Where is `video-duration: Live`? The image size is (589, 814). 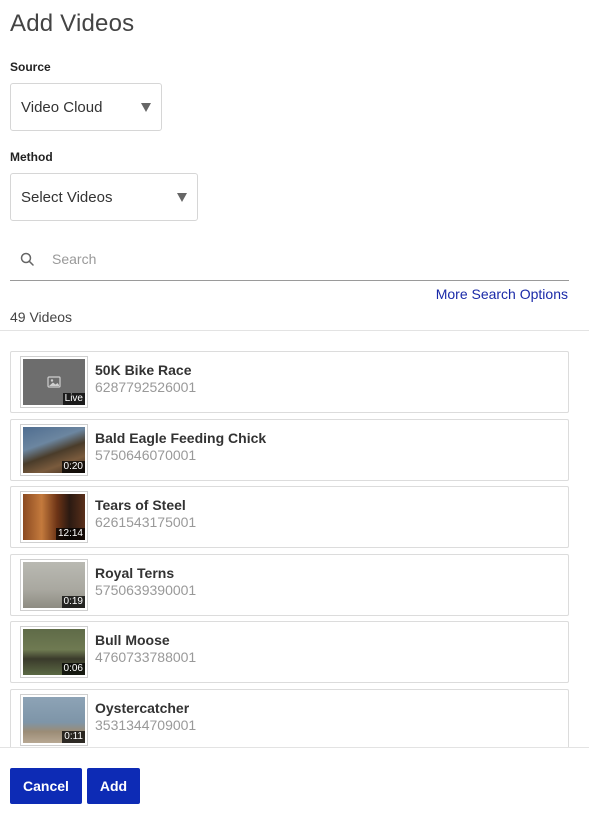
video-duration: Live is located at coordinates (73, 399).